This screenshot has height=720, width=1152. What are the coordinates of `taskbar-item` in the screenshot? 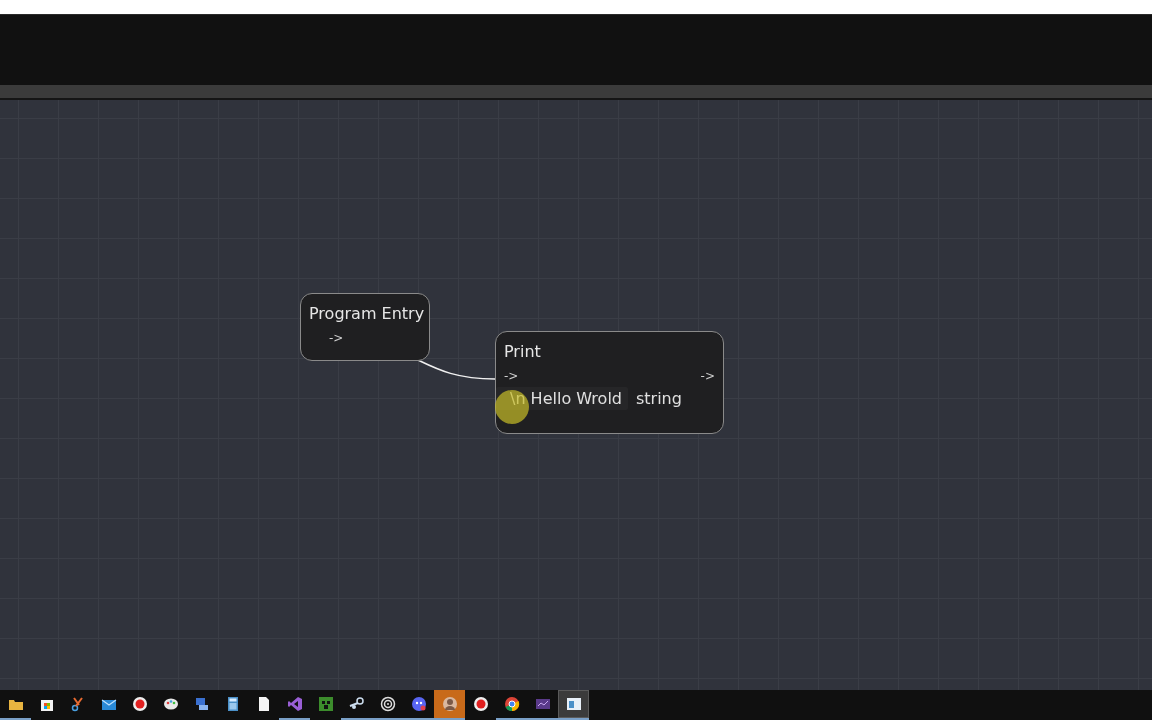 It's located at (573, 705).